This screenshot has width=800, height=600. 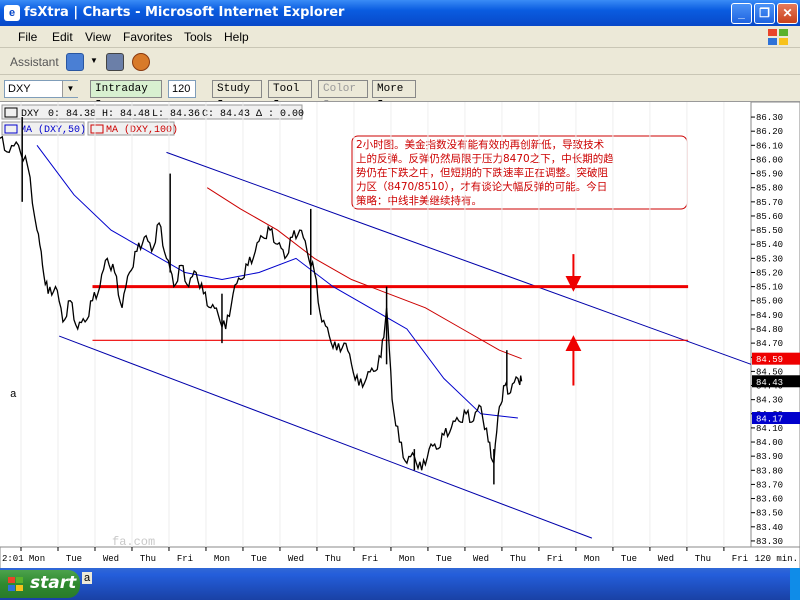 I want to click on assistant-toolbar: Assistant ▼, so click(x=400, y=62).